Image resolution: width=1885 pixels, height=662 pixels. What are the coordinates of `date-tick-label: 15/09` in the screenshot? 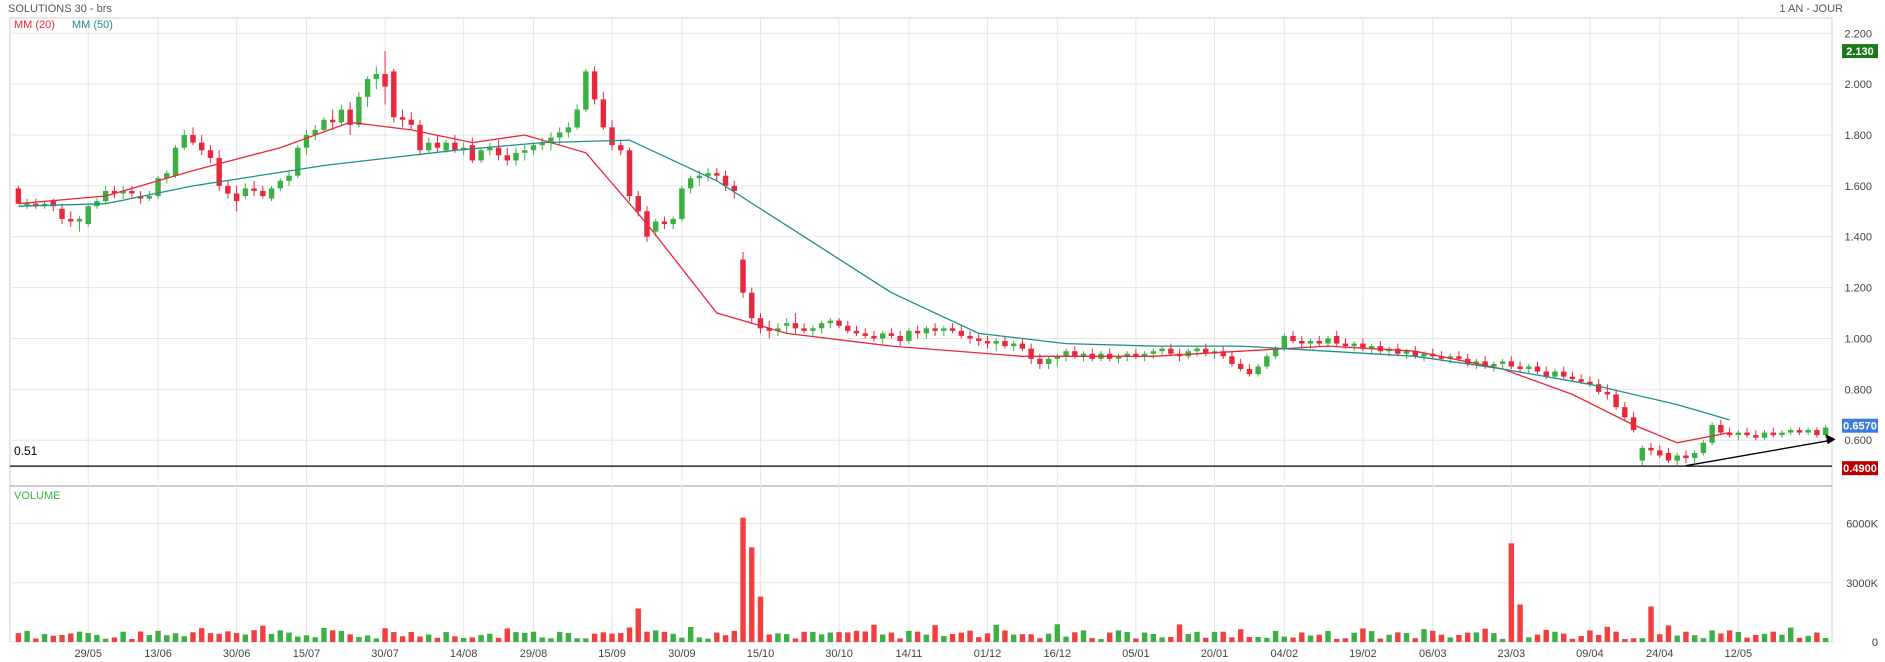 It's located at (612, 654).